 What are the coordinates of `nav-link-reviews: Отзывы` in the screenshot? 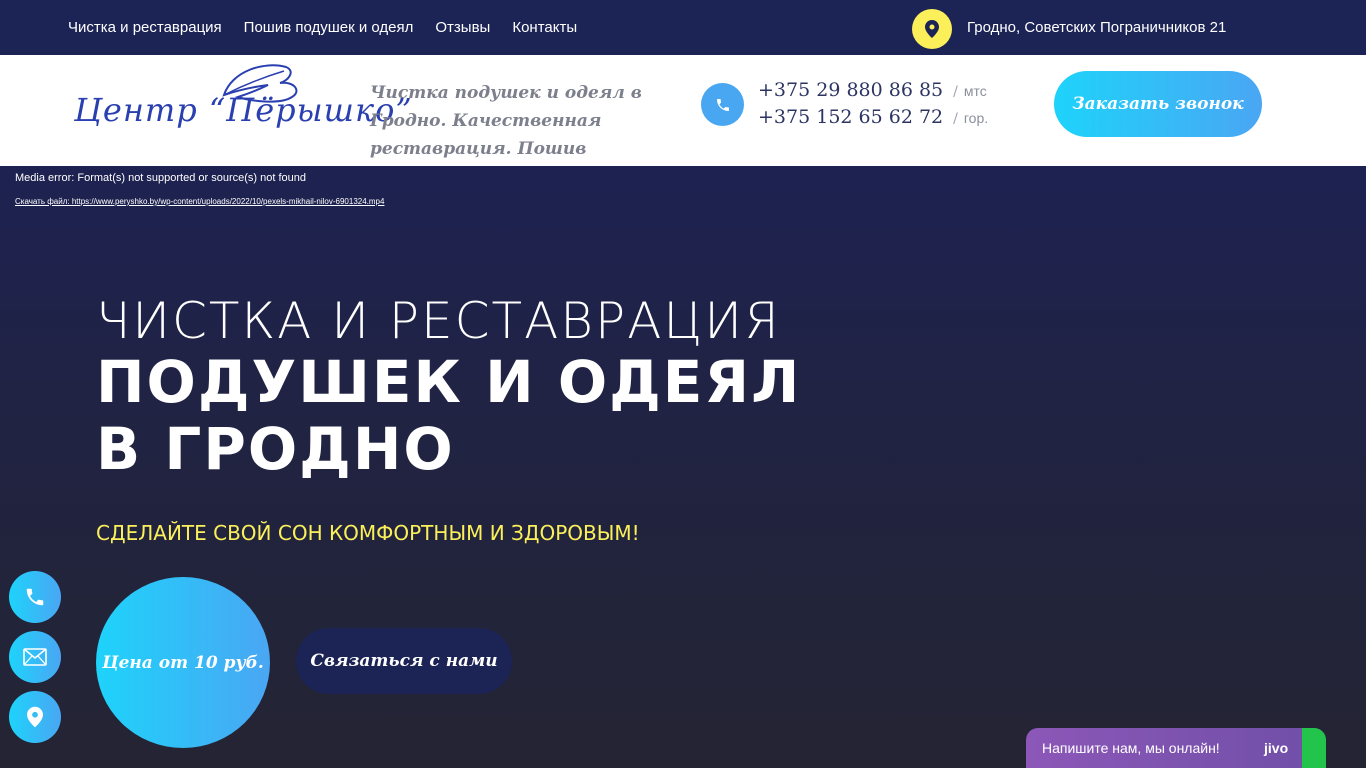 It's located at (462, 27).